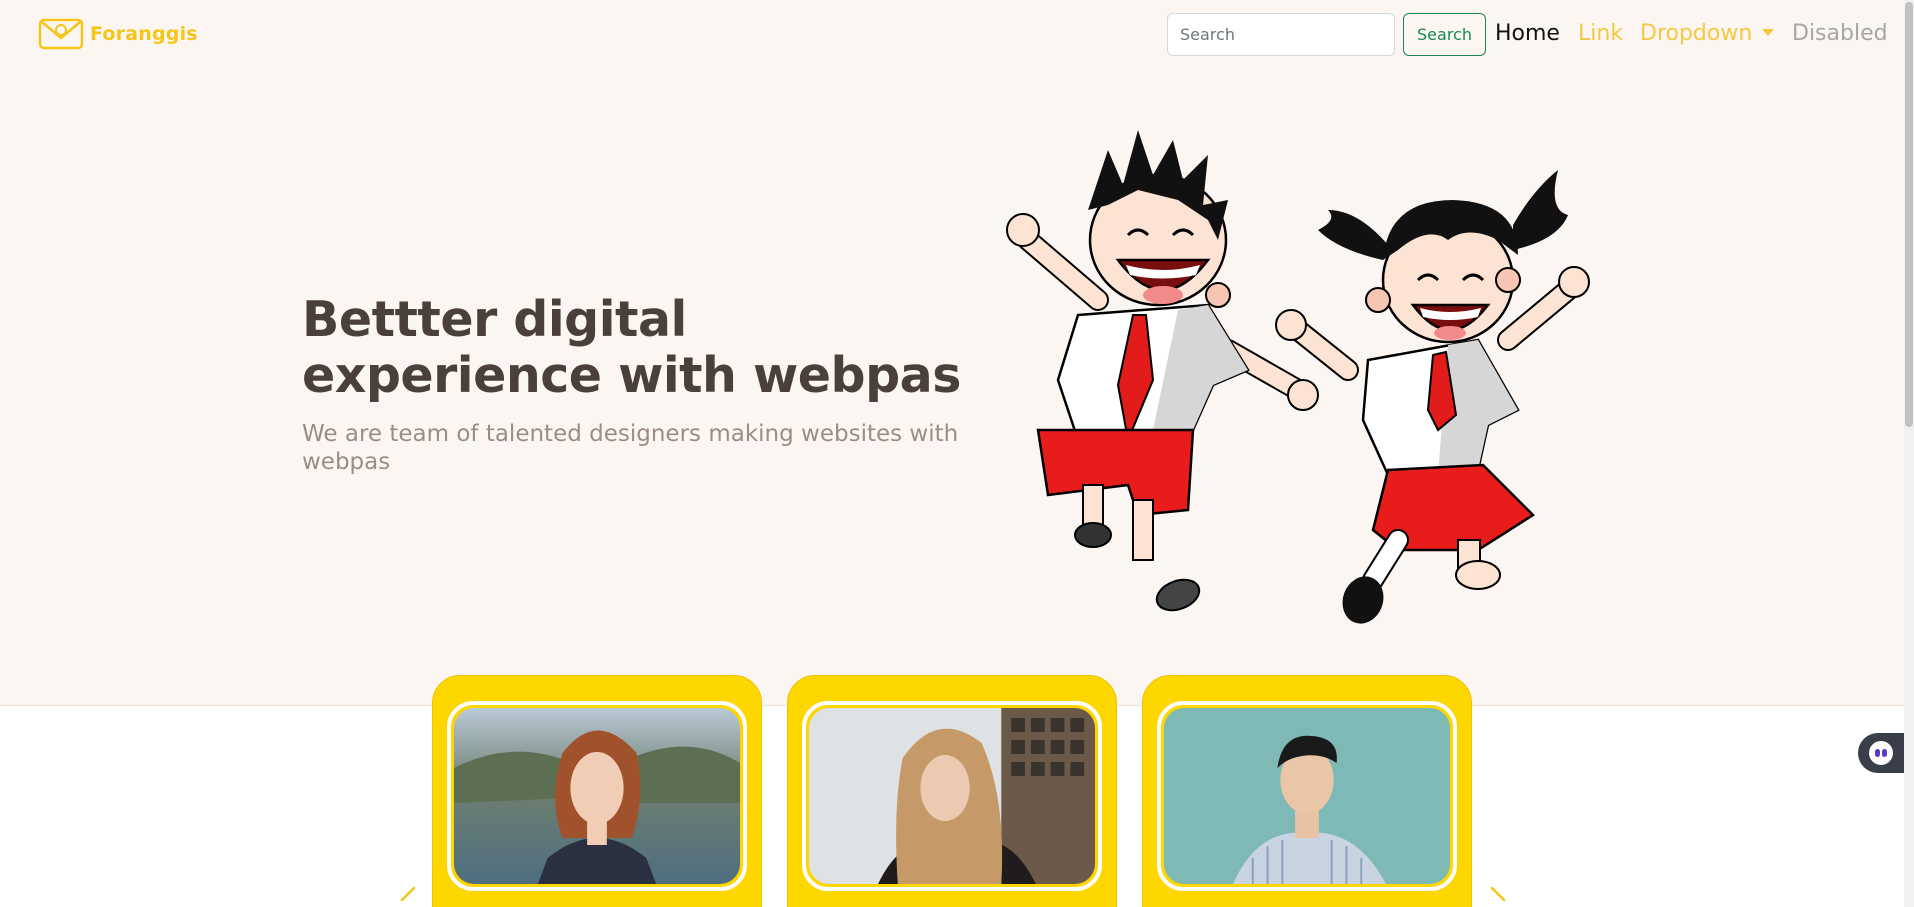 This screenshot has height=907, width=1914. What do you see at coordinates (1696, 33) in the screenshot?
I see `nav-dropdown-label: Dropdown` at bounding box center [1696, 33].